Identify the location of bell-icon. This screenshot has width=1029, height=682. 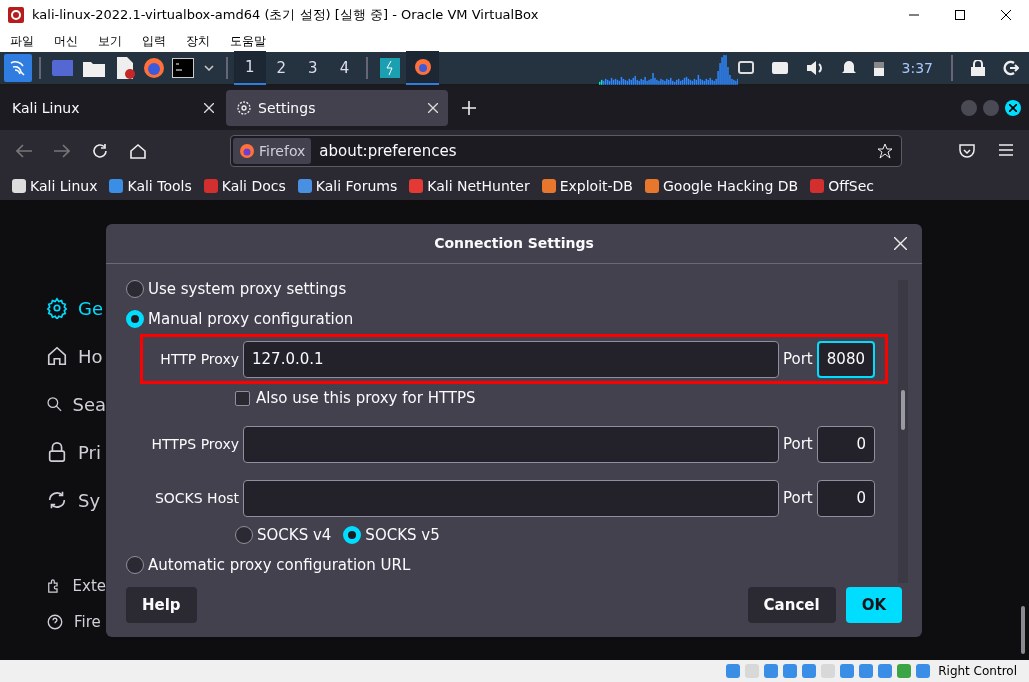
(848, 68).